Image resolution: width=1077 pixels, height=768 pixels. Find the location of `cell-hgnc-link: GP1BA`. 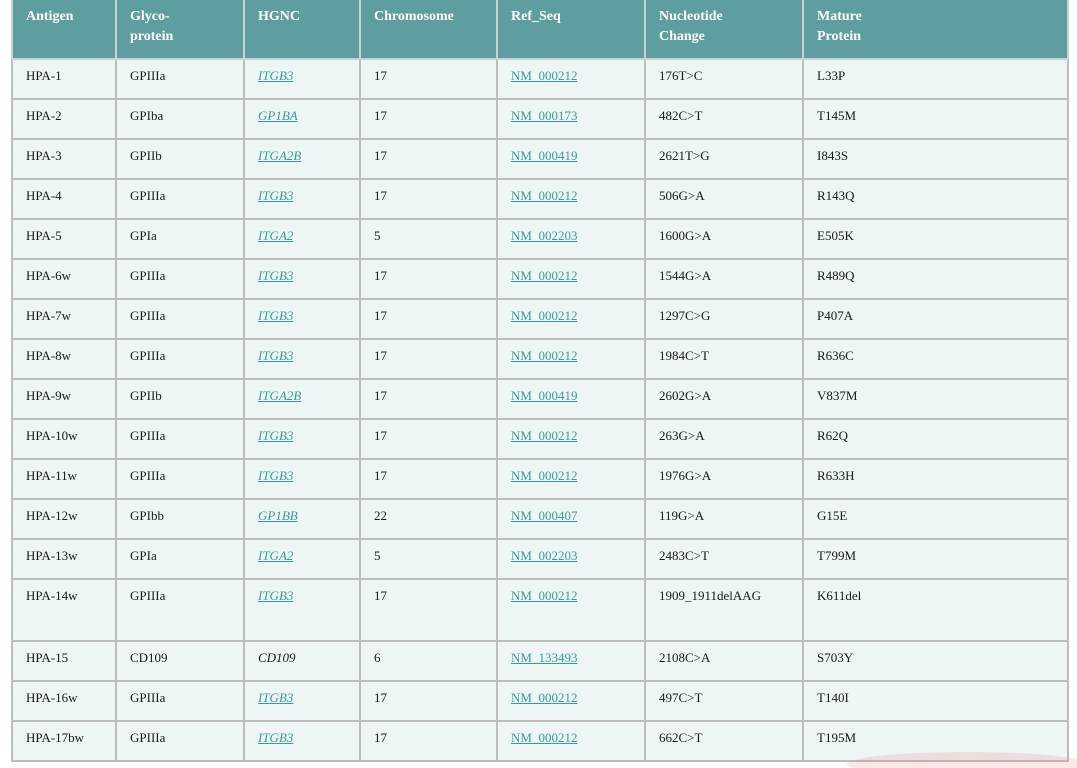

cell-hgnc-link: GP1BA is located at coordinates (278, 115).